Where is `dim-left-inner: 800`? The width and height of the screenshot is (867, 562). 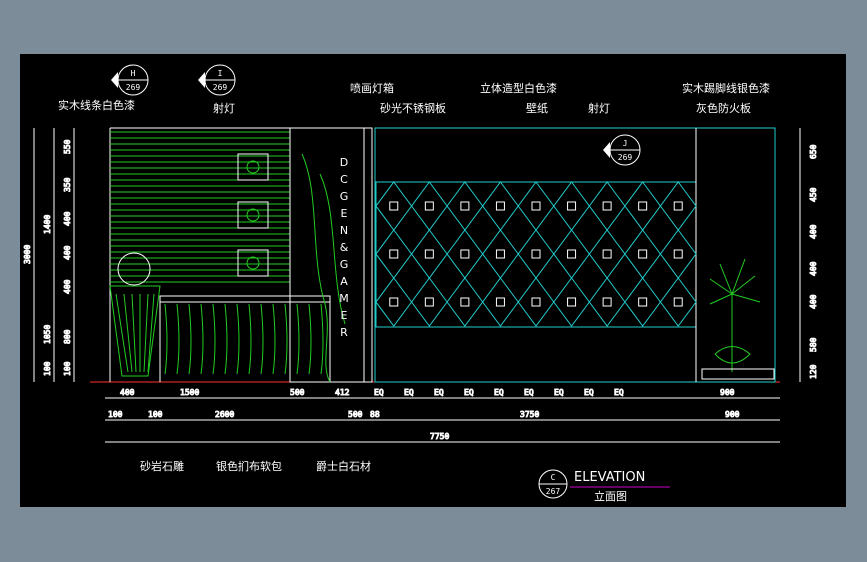
dim-left-inner: 800 is located at coordinates (67, 336).